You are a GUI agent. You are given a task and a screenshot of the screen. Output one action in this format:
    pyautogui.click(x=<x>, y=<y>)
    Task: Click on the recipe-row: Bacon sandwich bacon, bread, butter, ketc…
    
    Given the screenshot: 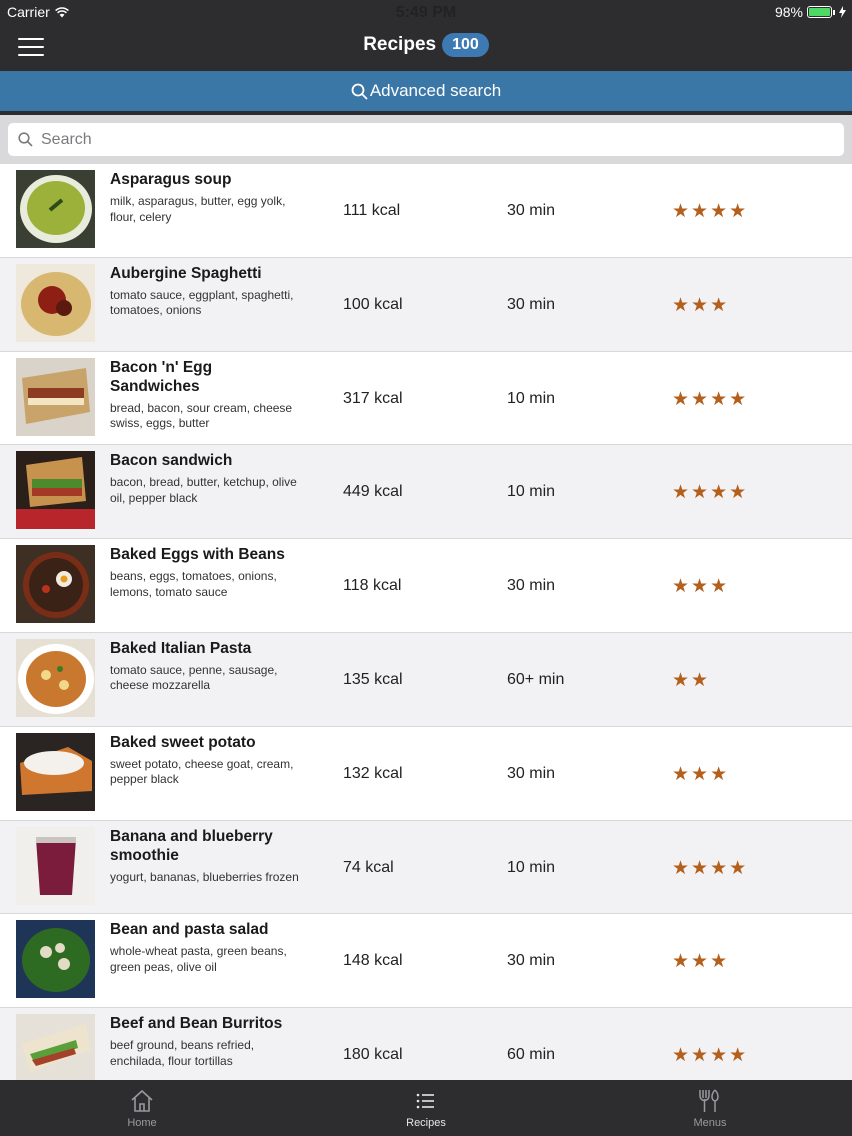 What is the action you would take?
    pyautogui.click(x=426, y=492)
    